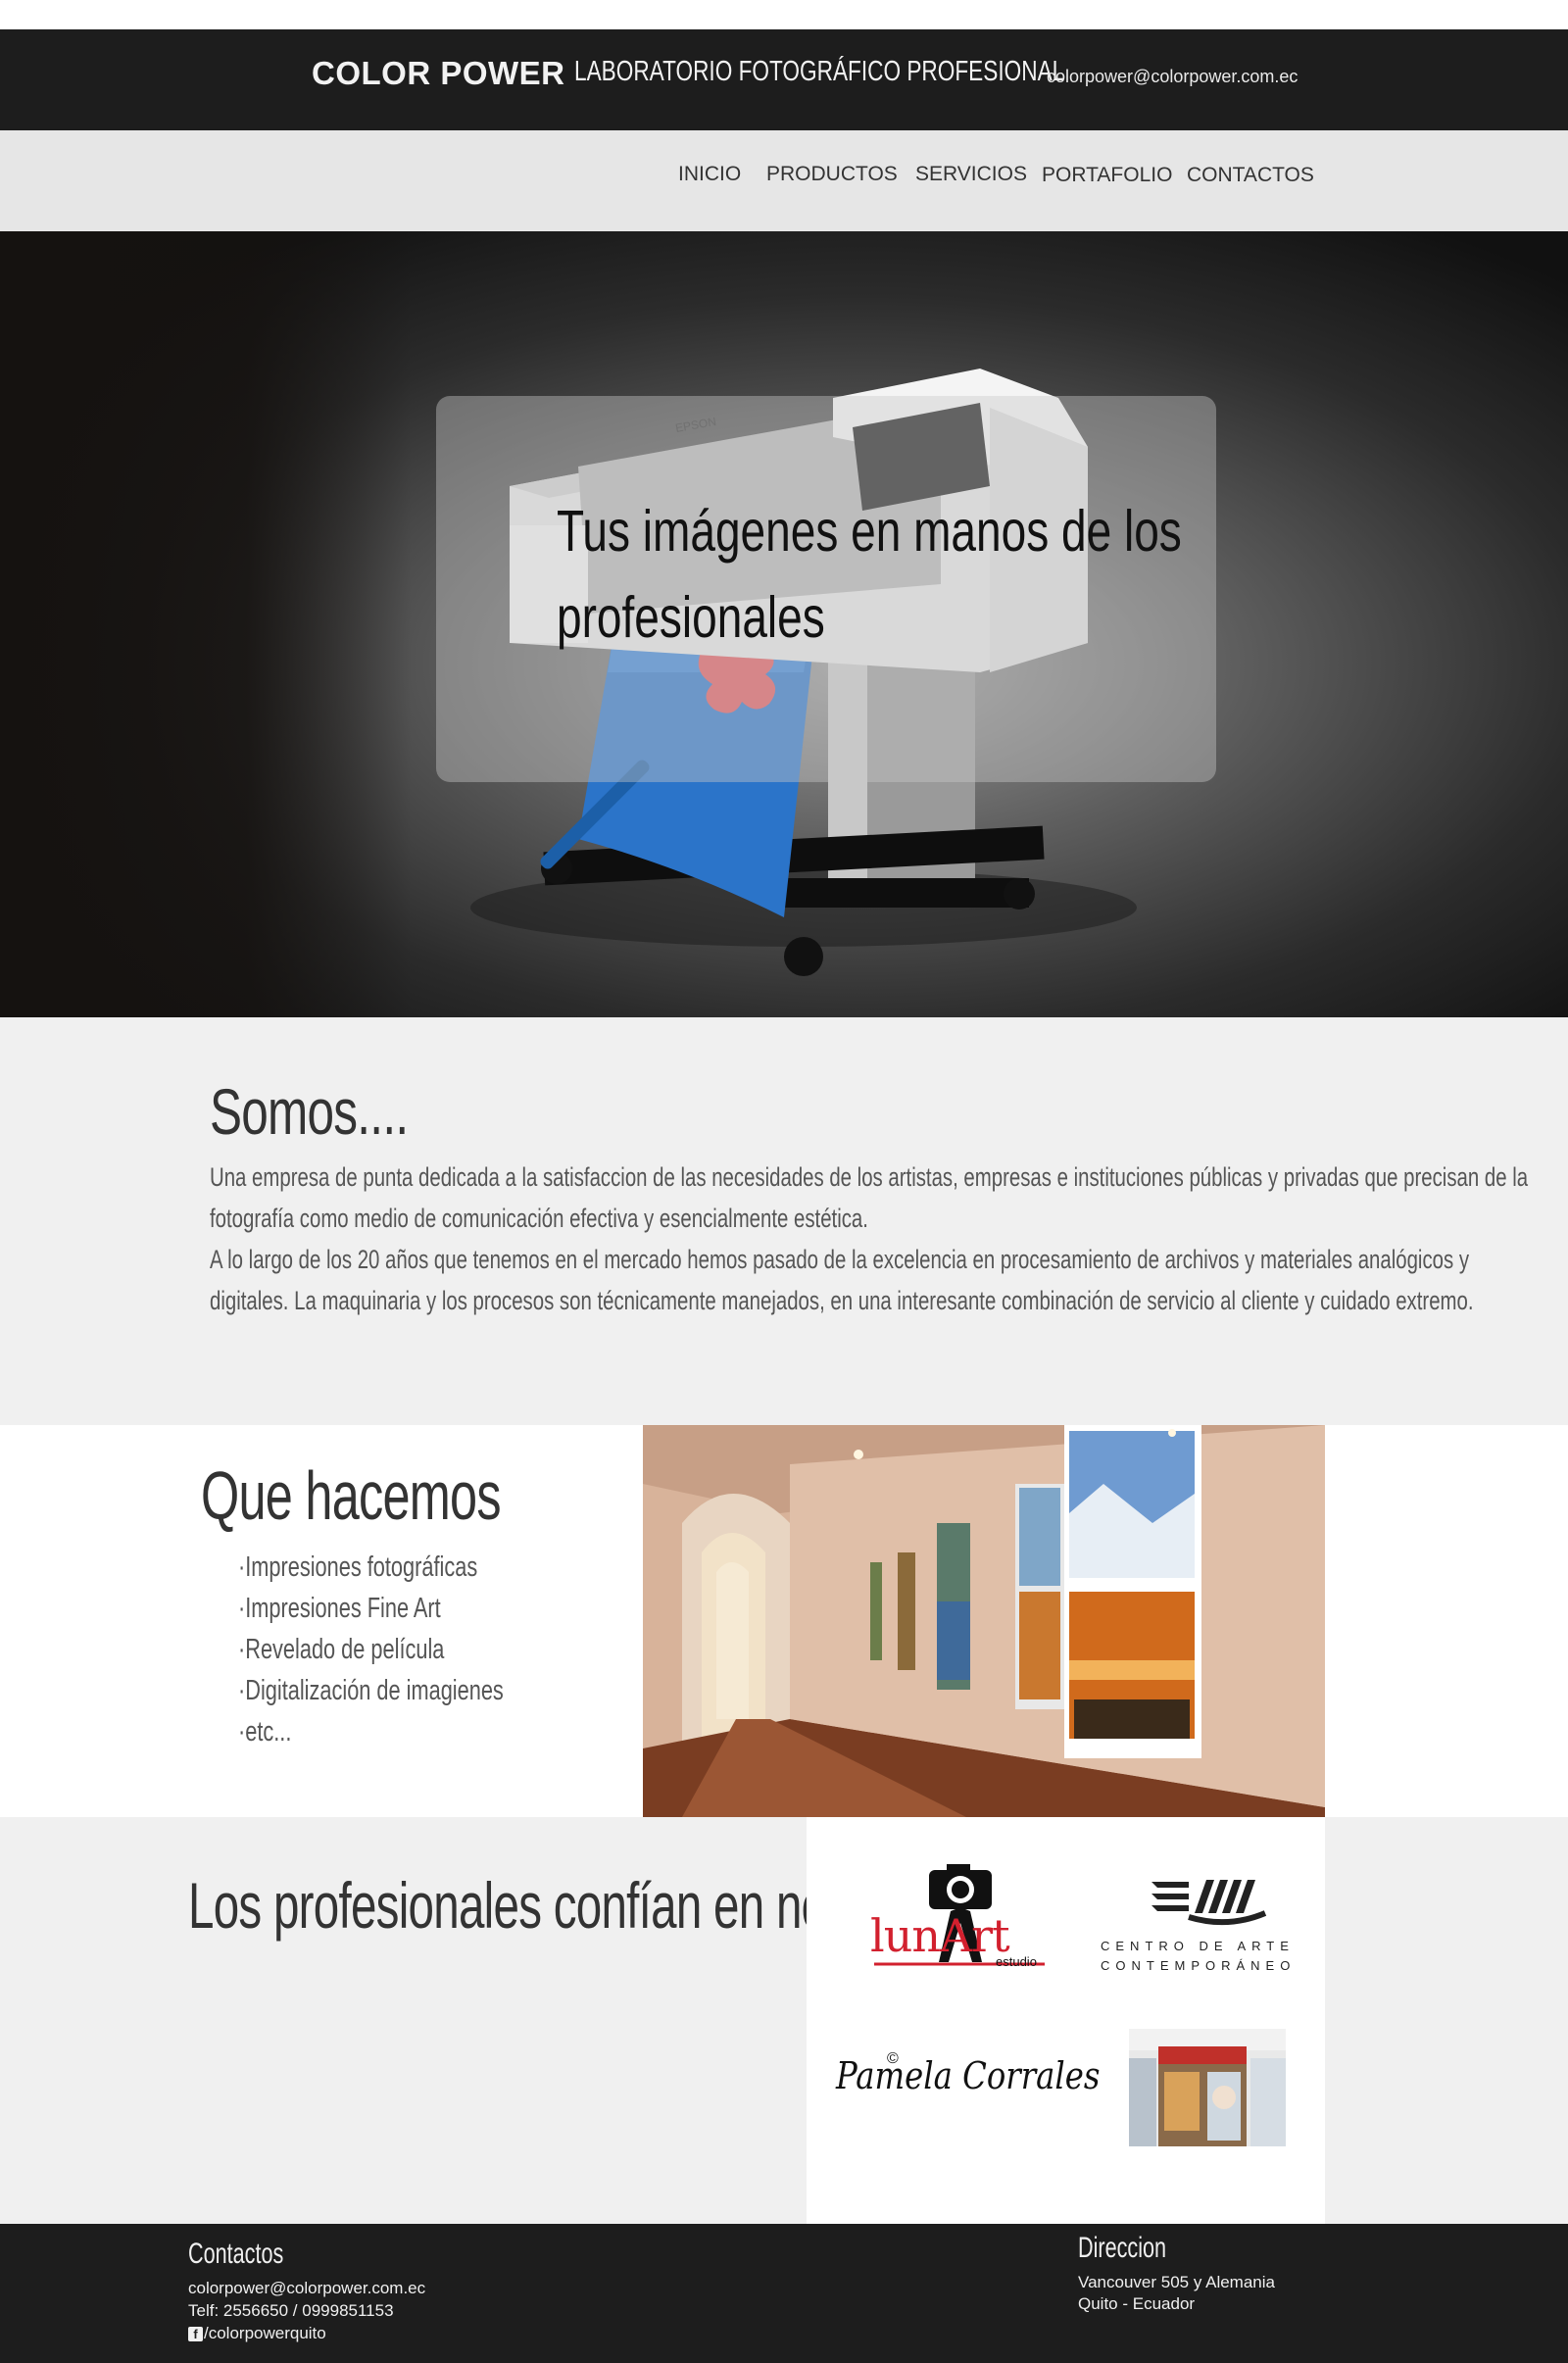 Image resolution: width=1568 pixels, height=2363 pixels. Describe the element at coordinates (371, 1690) in the screenshot. I see `service-item: ·Digitalización de imagienes` at that location.